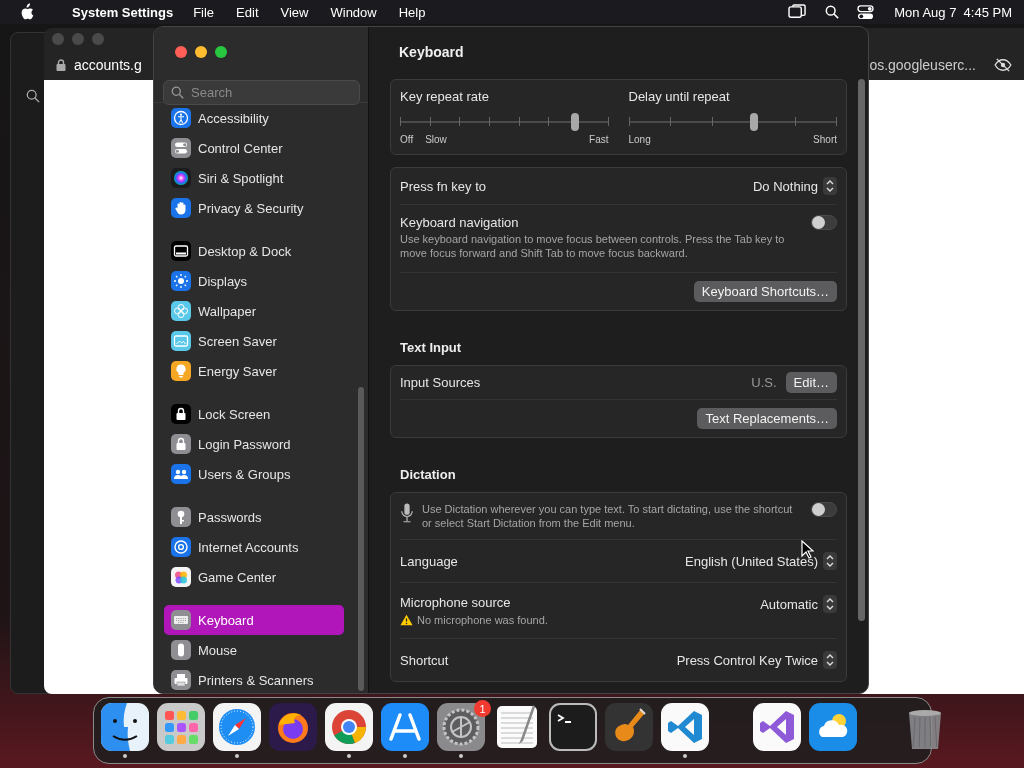 Image resolution: width=1024 pixels, height=768 pixels. What do you see at coordinates (1003, 65) in the screenshot?
I see `eye-slash-icon` at bounding box center [1003, 65].